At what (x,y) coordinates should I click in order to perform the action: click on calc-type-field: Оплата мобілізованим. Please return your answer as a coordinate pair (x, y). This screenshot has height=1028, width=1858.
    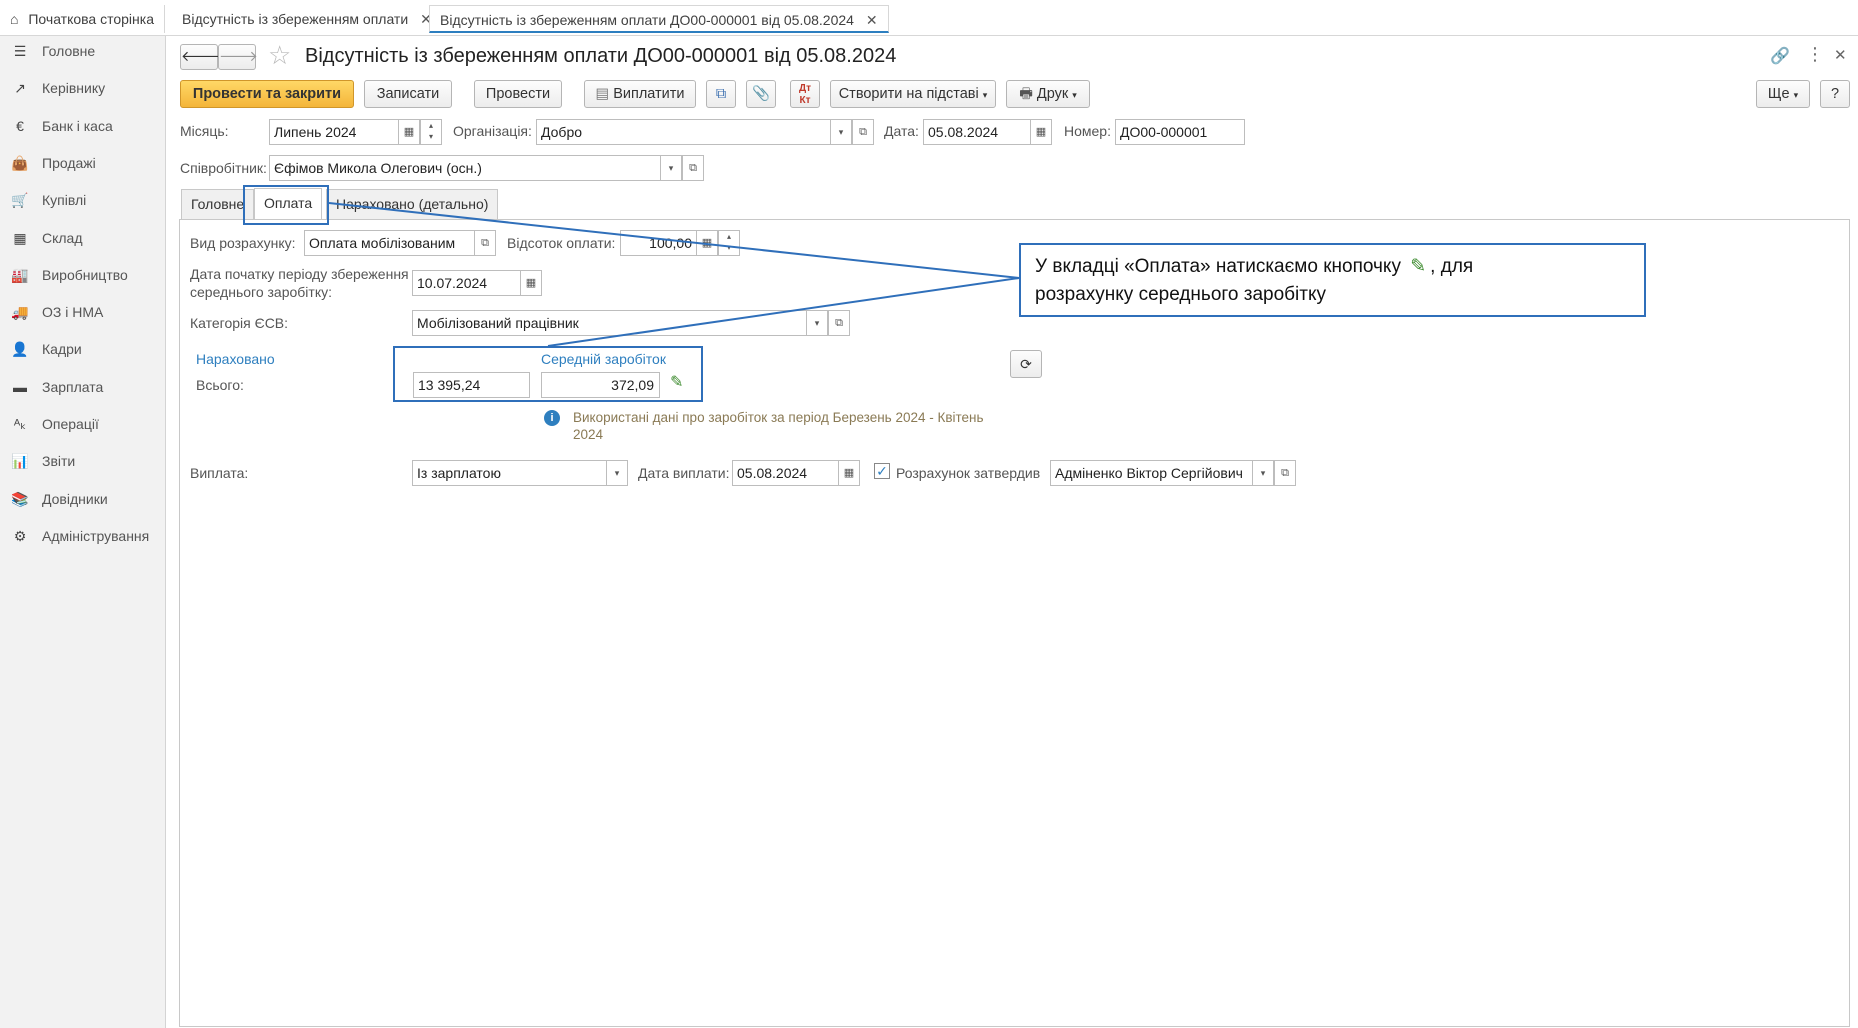
    Looking at the image, I should click on (390, 243).